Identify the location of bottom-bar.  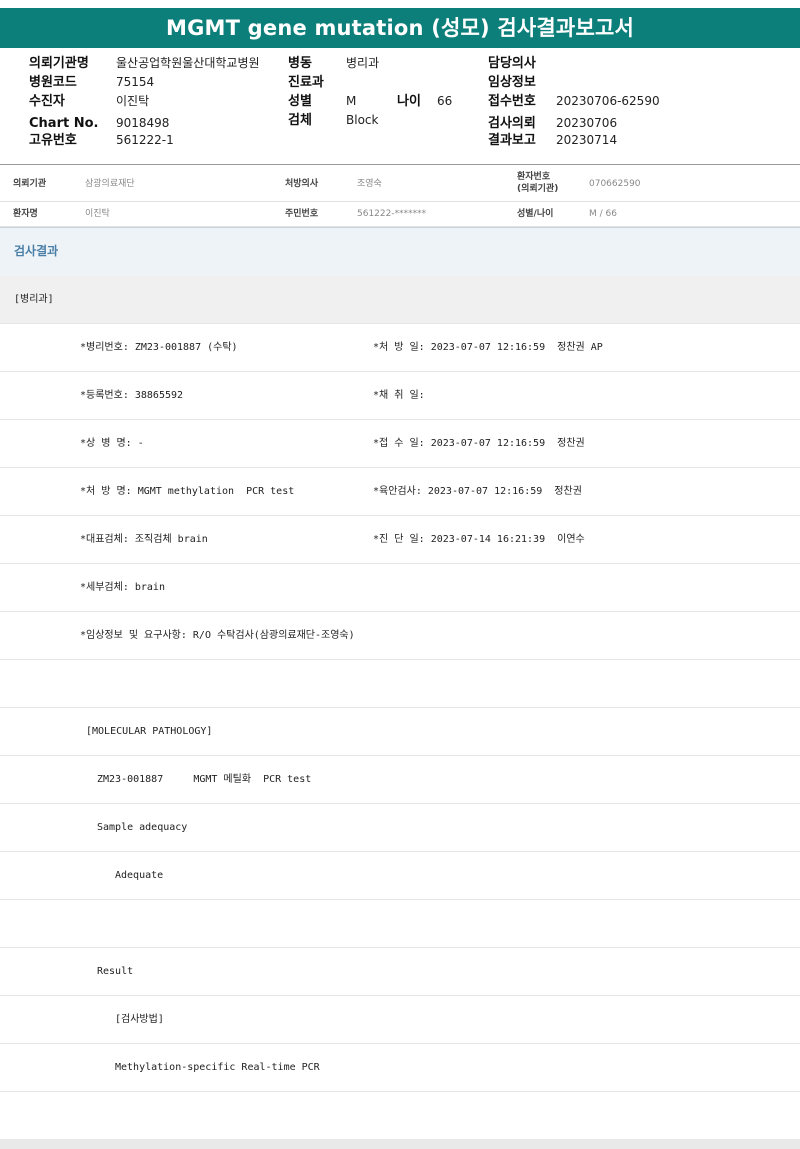
(400, 1144).